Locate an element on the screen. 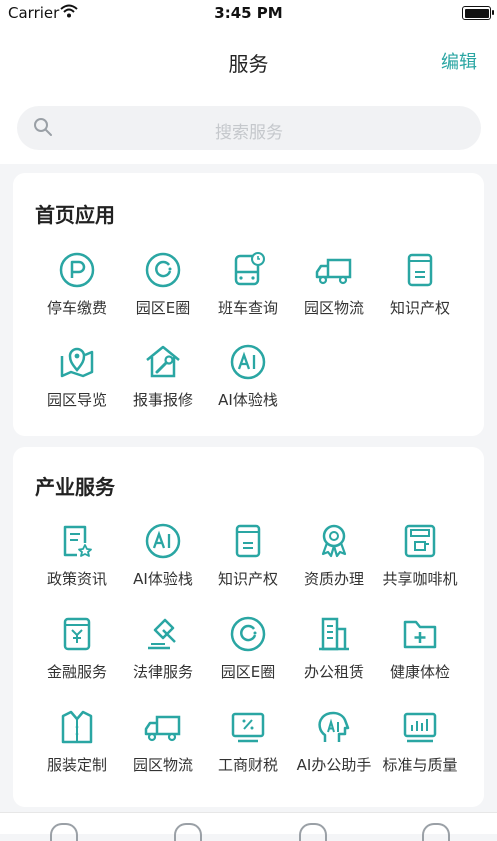  finance-icon is located at coordinates (77, 634).